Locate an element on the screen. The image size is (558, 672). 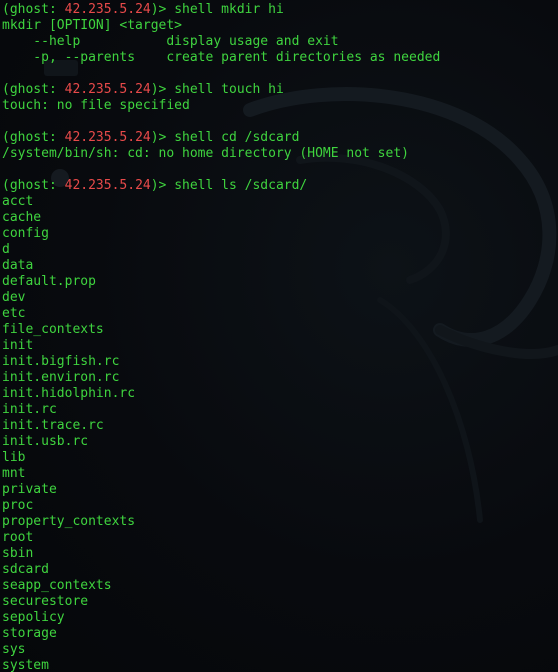
output-line: touch: no file specified is located at coordinates (96, 105).